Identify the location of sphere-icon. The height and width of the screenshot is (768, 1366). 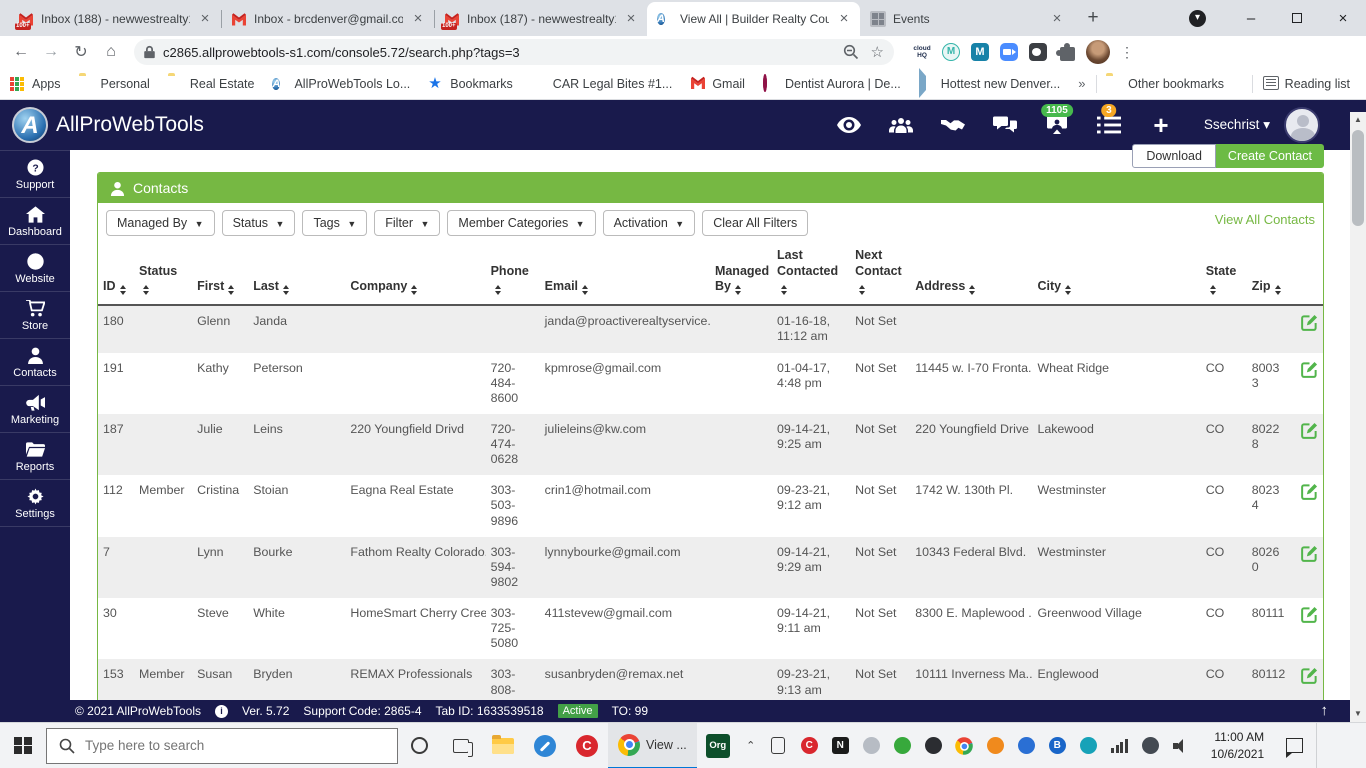
(933, 745).